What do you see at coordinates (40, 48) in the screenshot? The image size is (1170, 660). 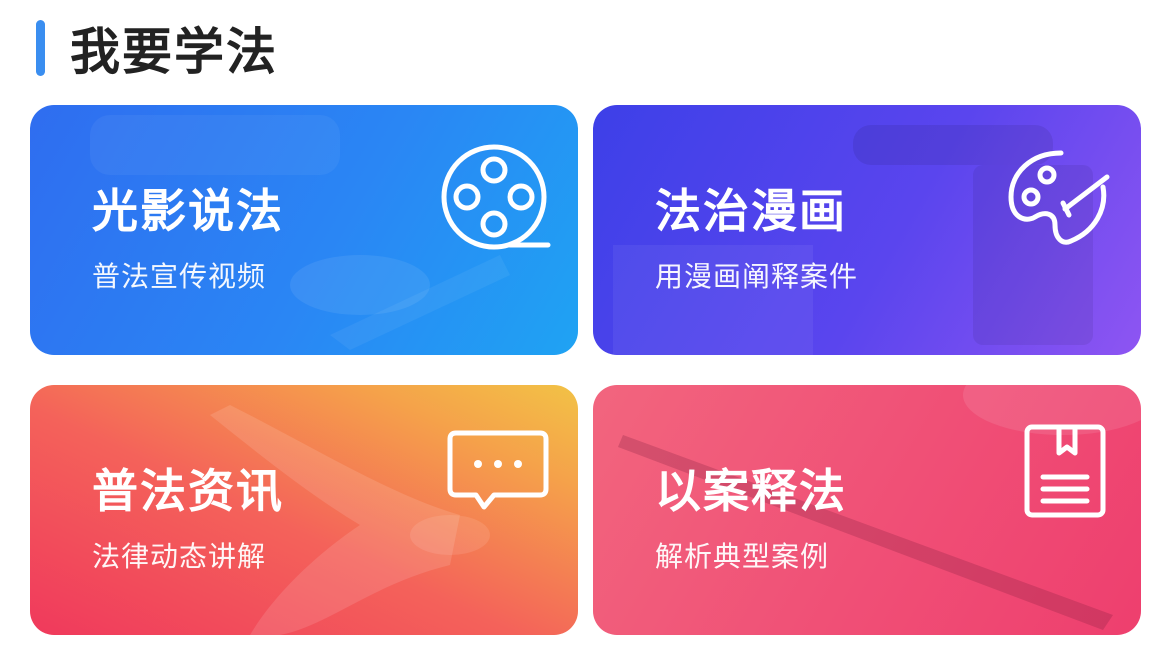 I see `section-accent-bar` at bounding box center [40, 48].